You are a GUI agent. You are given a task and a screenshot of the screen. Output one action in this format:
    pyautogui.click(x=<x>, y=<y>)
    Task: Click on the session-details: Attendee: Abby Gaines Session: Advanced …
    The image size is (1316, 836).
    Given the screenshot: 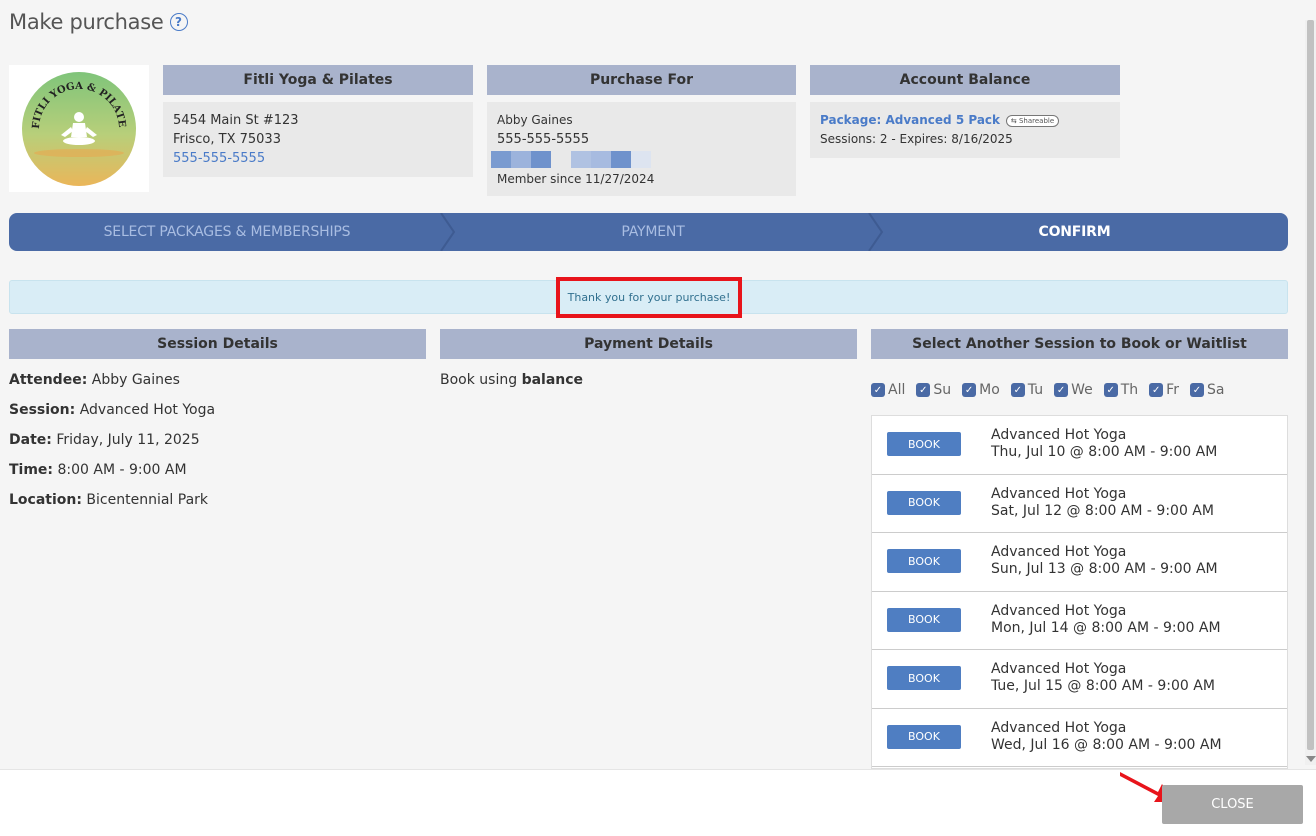 What is the action you would take?
    pyautogui.click(x=112, y=447)
    